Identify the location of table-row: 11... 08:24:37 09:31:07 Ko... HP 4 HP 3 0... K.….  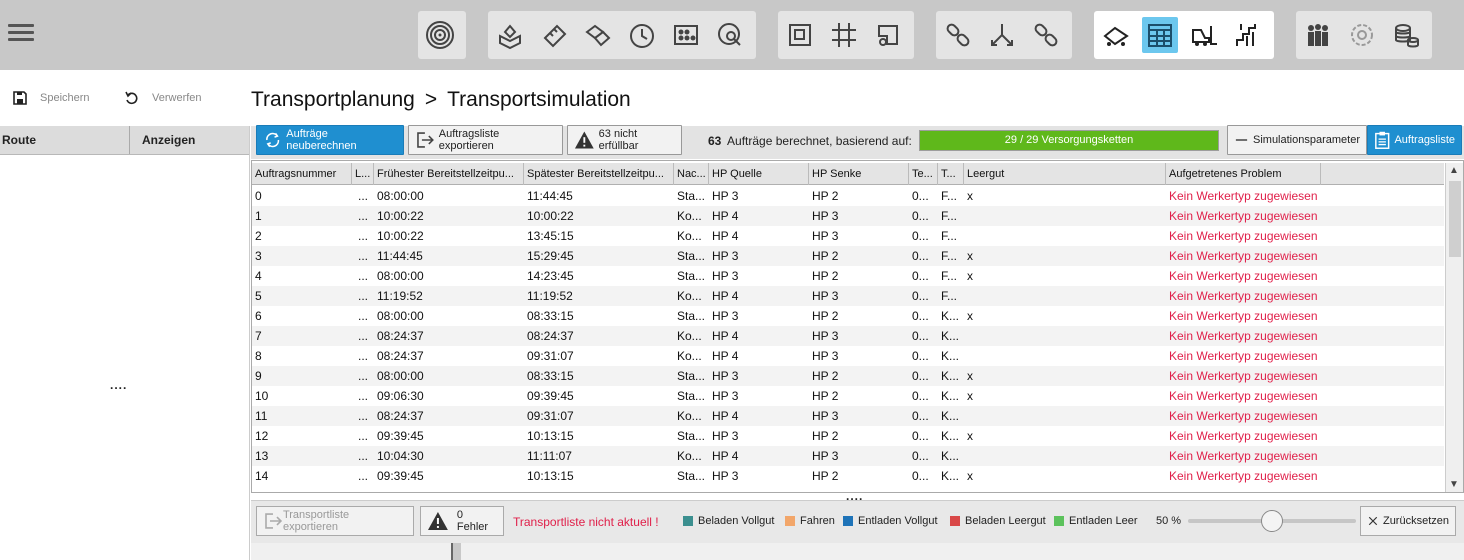
(848, 416).